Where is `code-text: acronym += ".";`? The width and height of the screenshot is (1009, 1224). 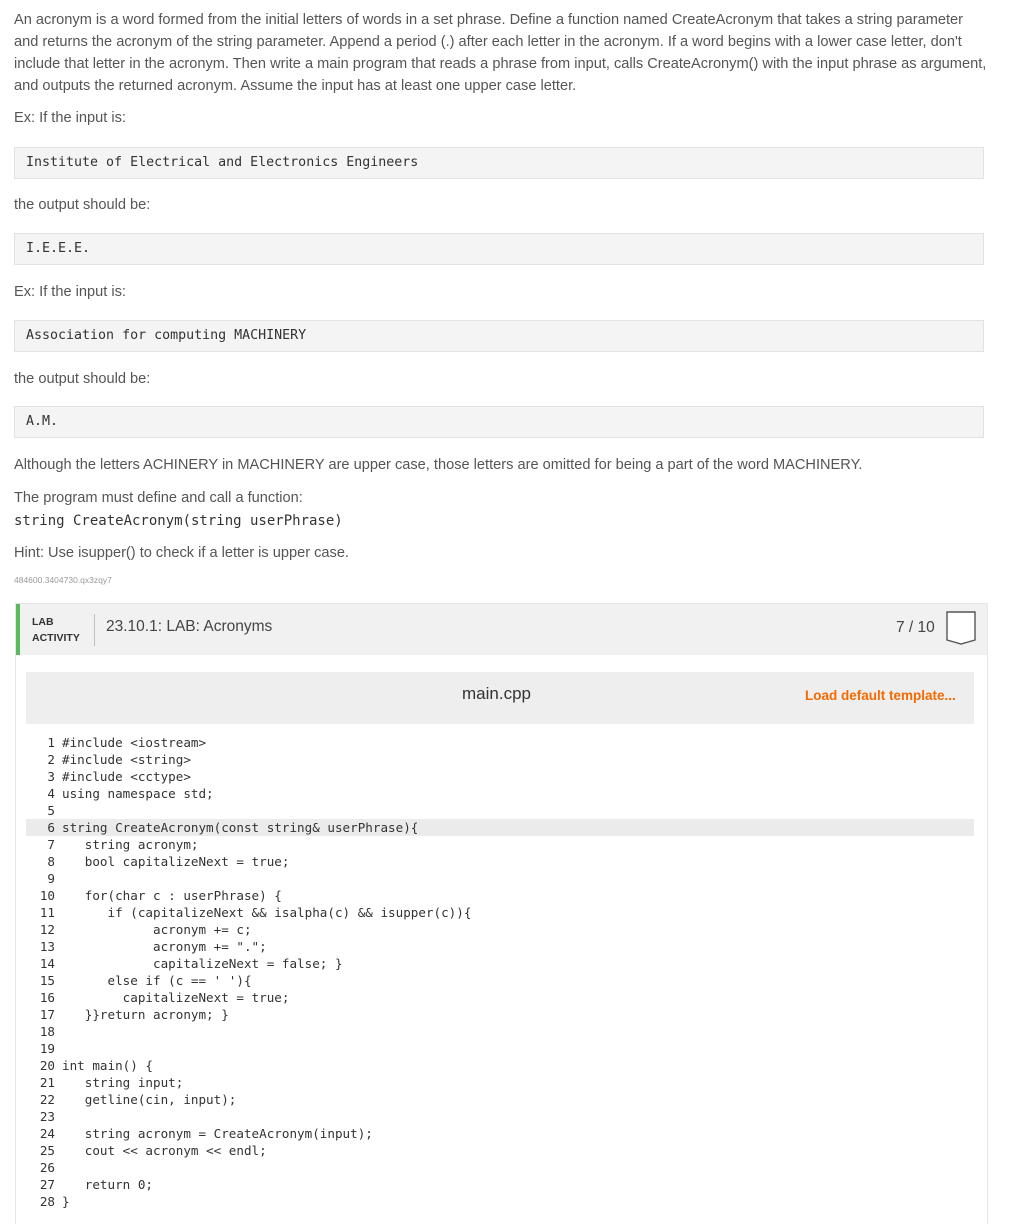 code-text: acronym += "."; is located at coordinates (164, 946).